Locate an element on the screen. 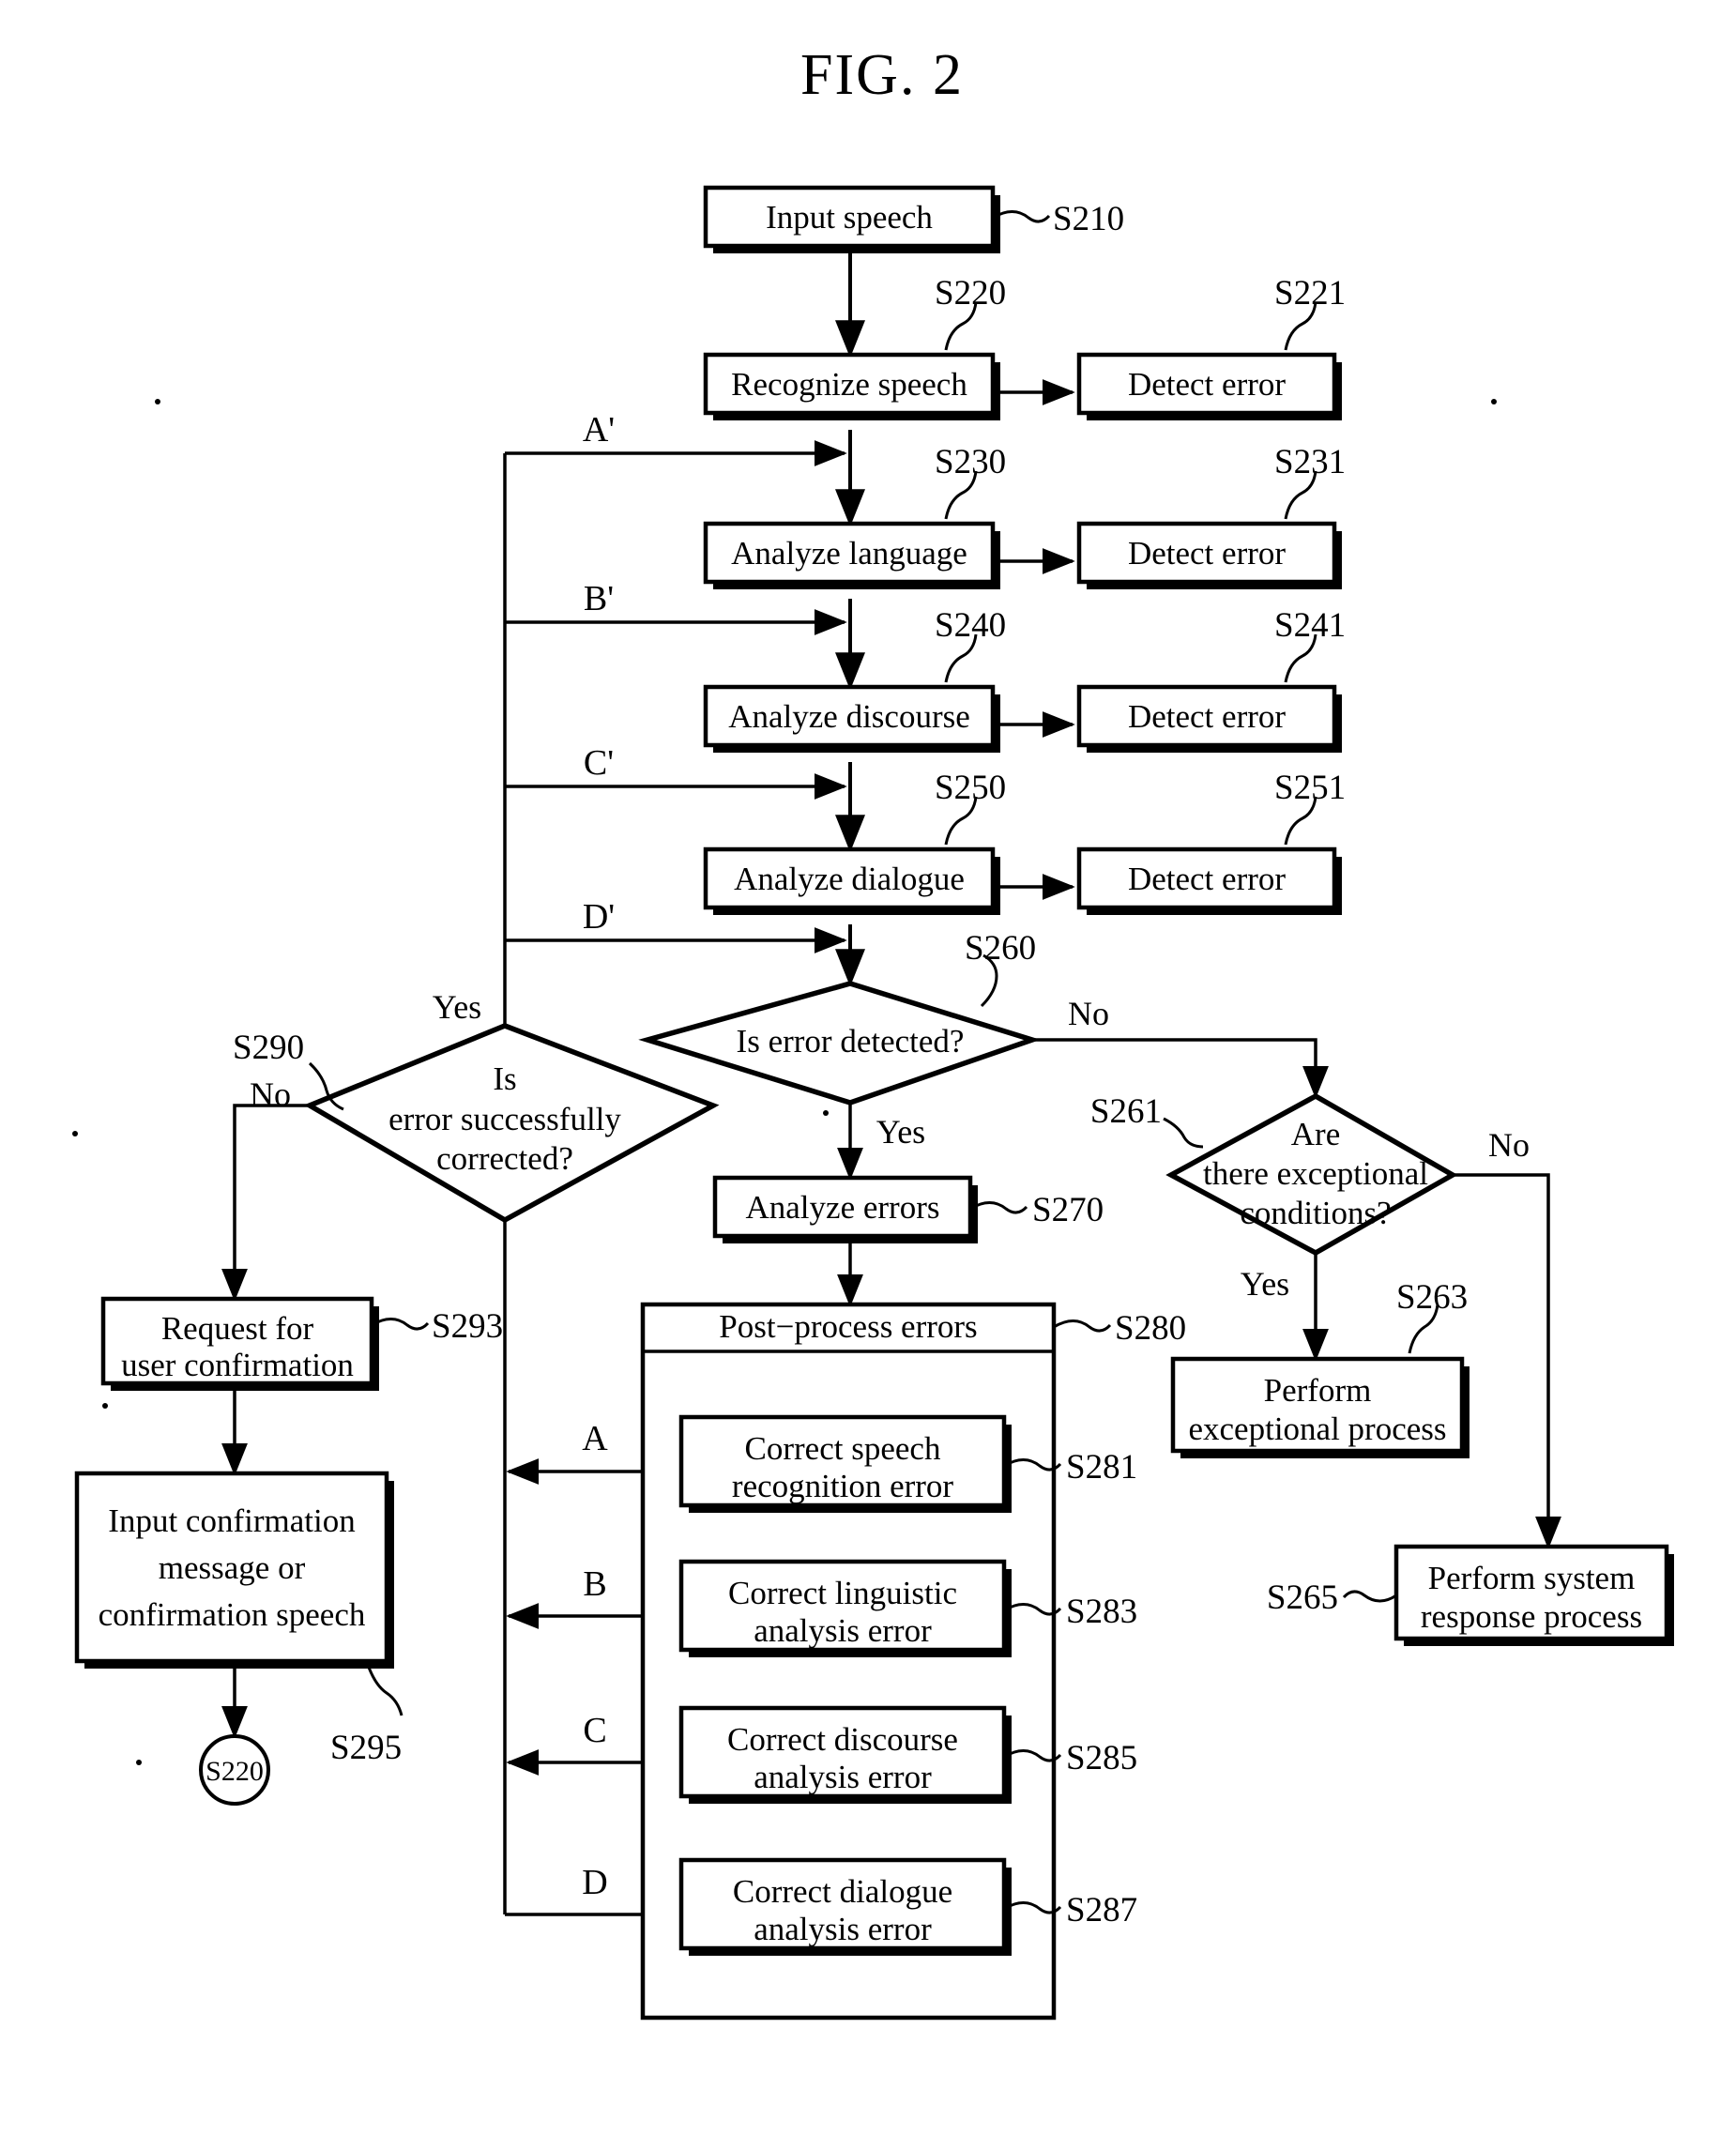  leader-s293 is located at coordinates (400, 1325).